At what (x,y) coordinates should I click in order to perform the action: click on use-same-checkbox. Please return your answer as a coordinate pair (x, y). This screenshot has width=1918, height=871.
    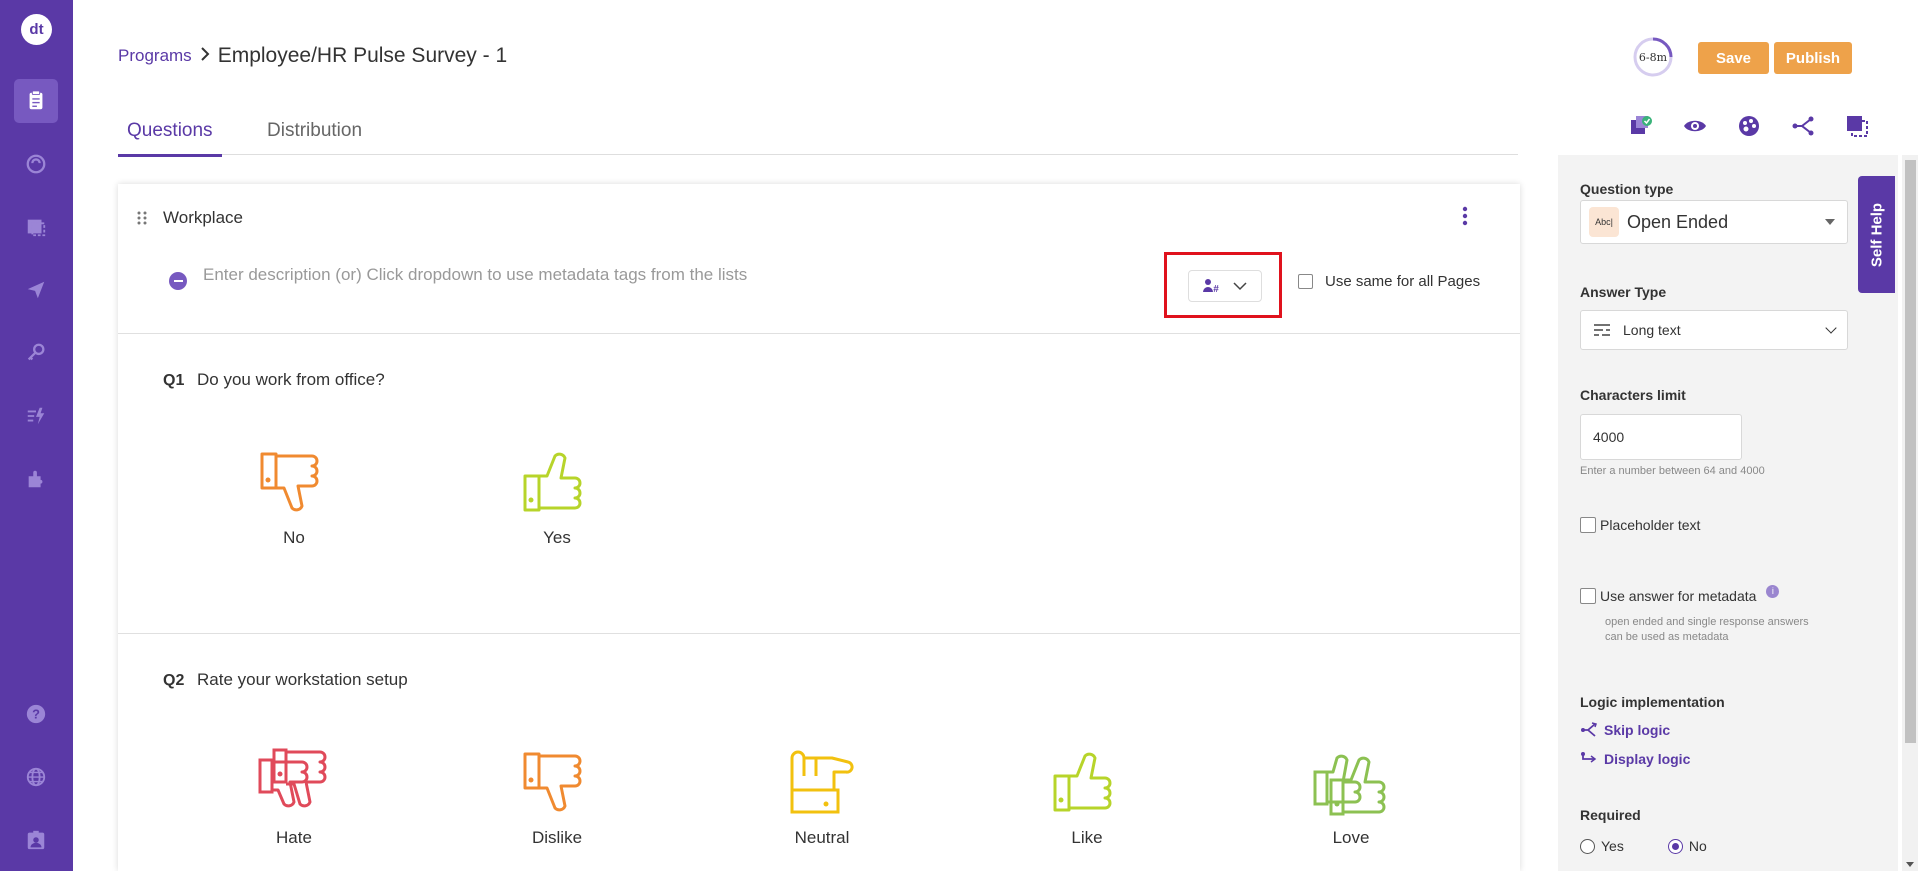
    Looking at the image, I should click on (1305, 281).